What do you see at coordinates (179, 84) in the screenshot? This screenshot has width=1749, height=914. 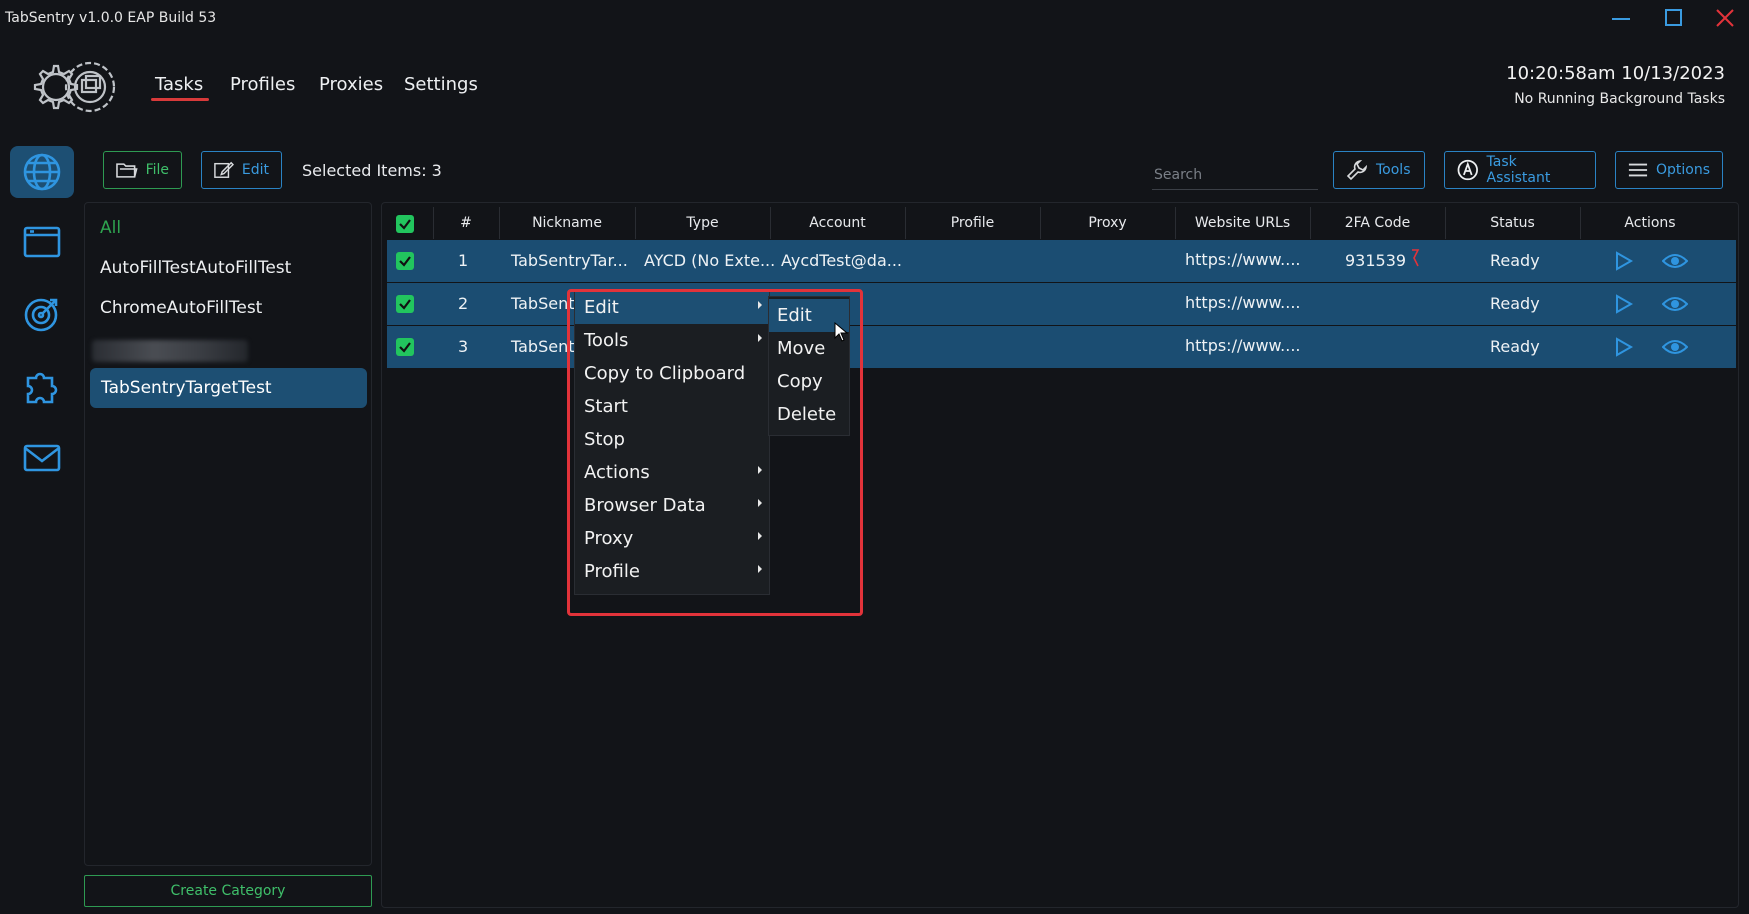 I see `nav-tasks: Tasks` at bounding box center [179, 84].